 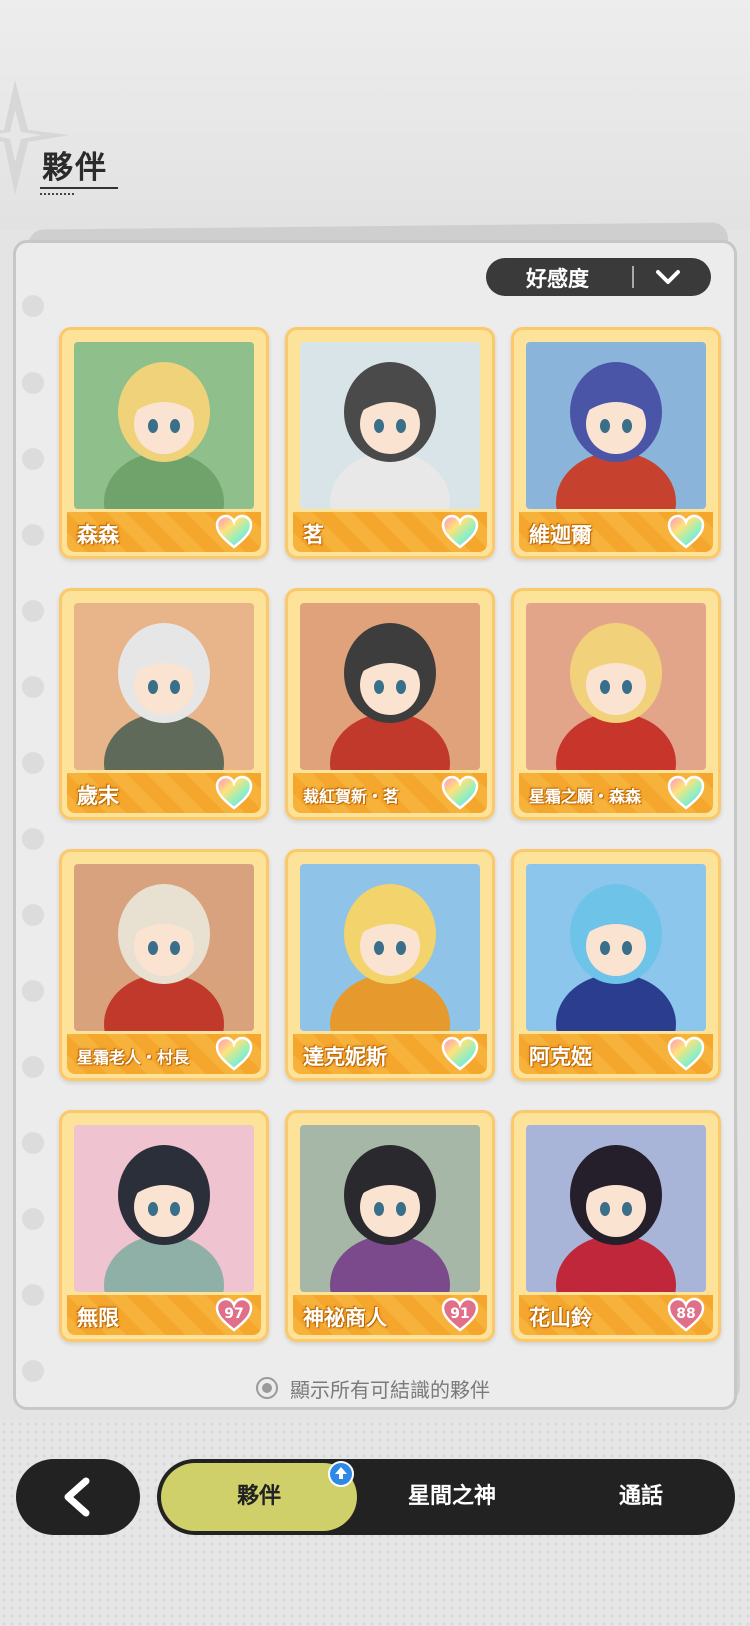 I want to click on tab-stellar-gods: 星間之神, so click(x=452, y=1497).